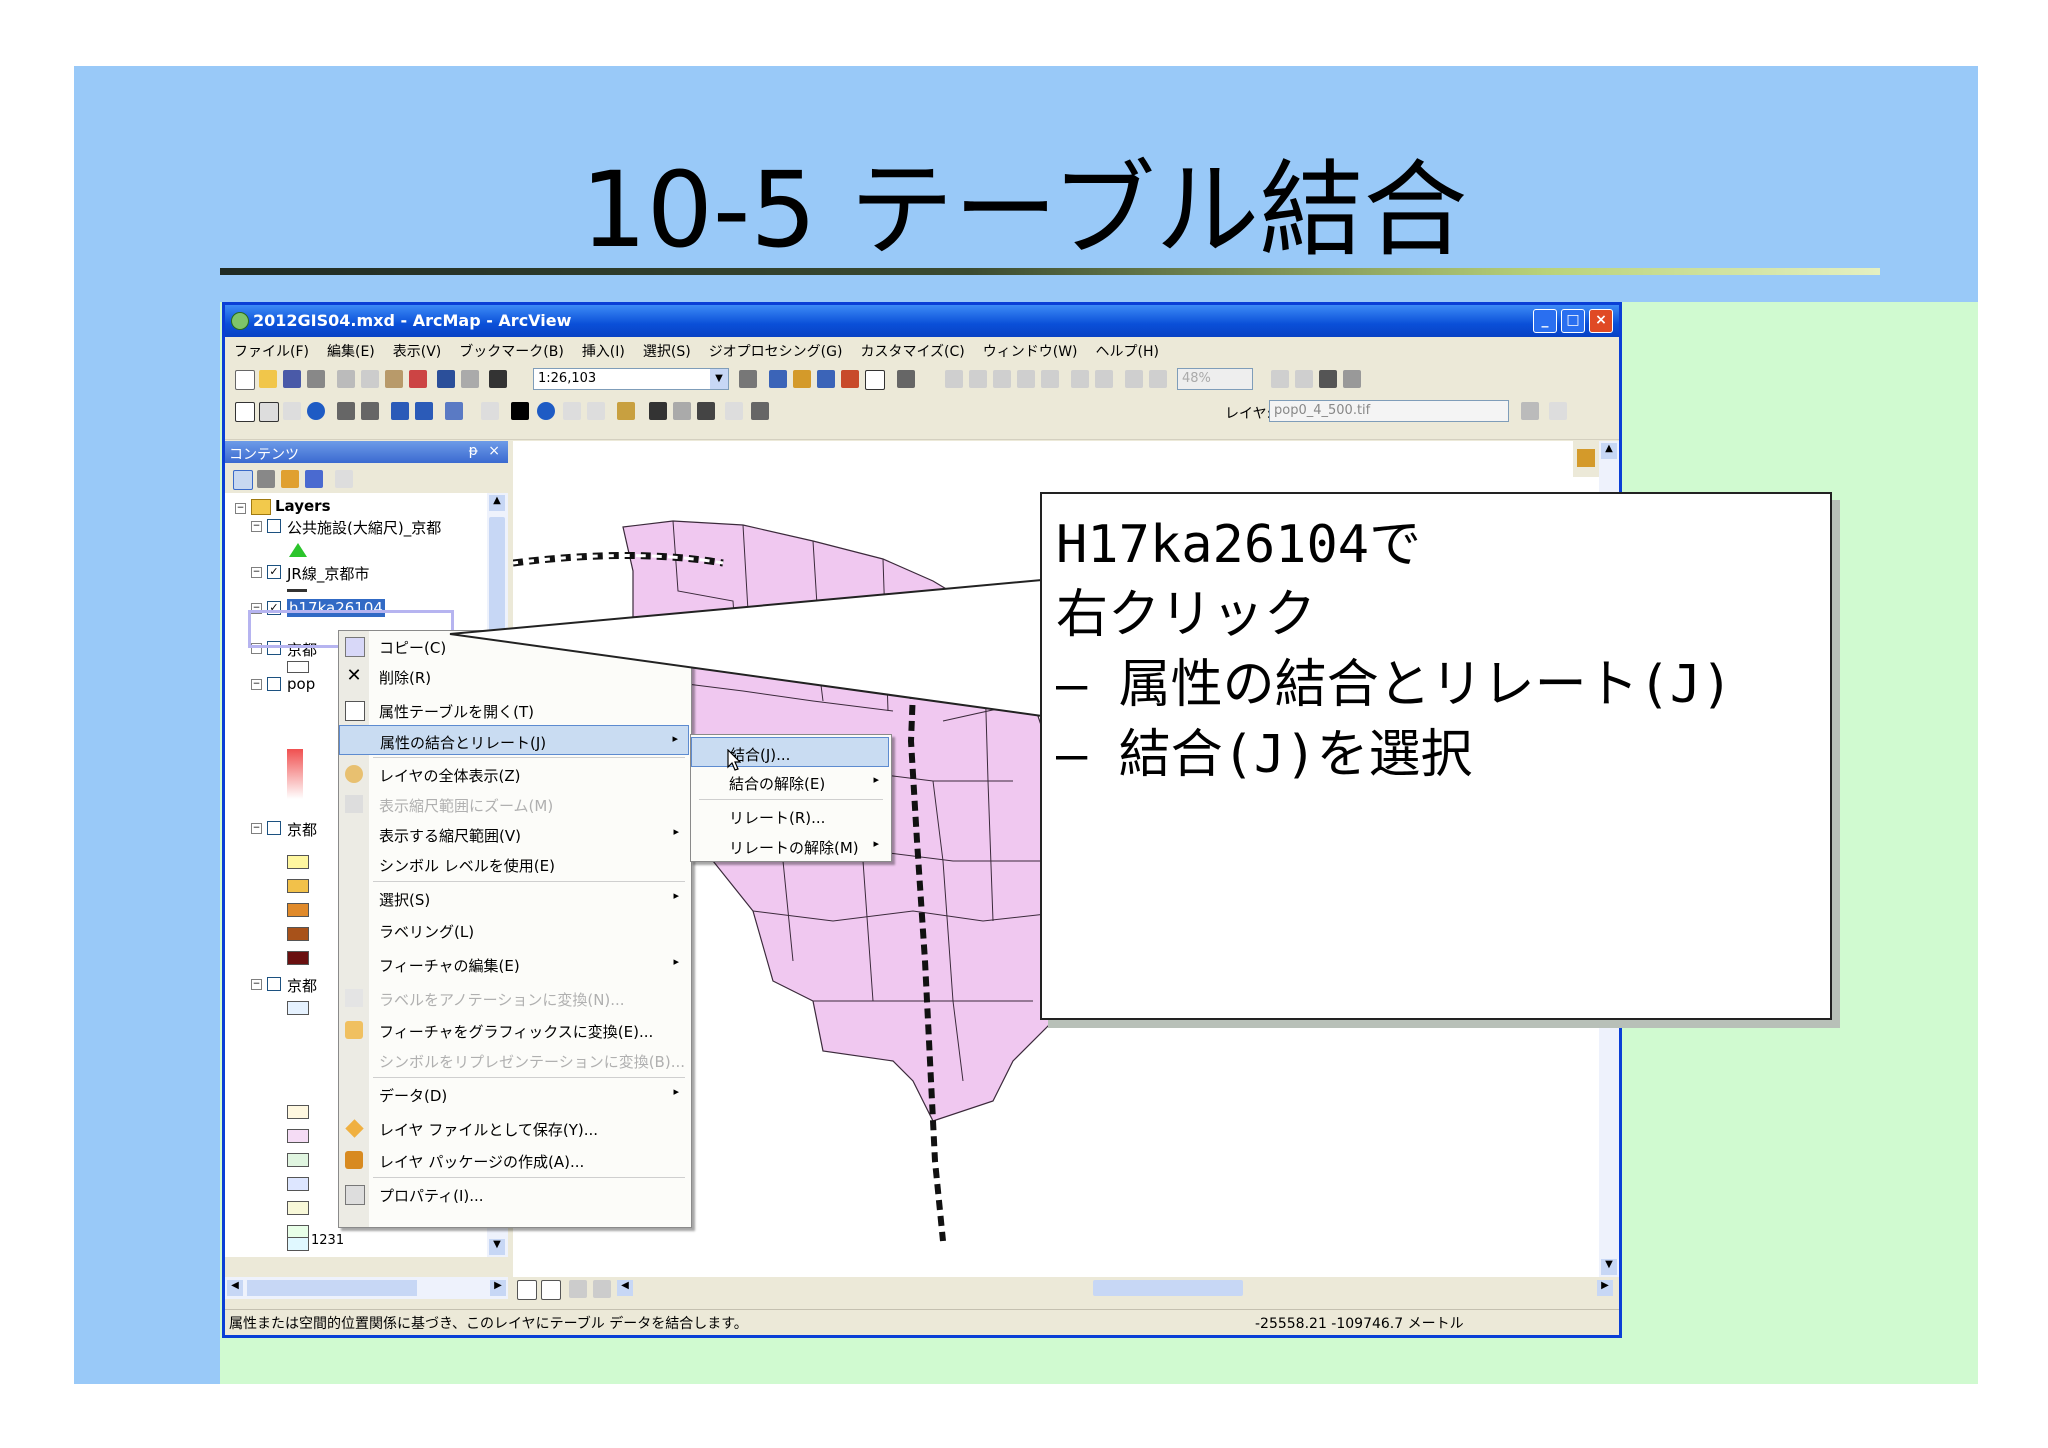 The width and height of the screenshot is (2048, 1448). I want to click on copy-icon, so click(370, 379).